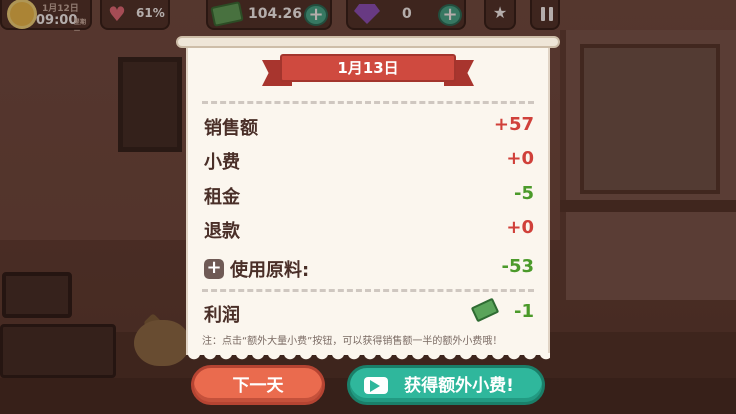 This screenshot has width=736, height=414. Describe the element at coordinates (231, 128) in the screenshot. I see `sales-label: 销售额` at that location.